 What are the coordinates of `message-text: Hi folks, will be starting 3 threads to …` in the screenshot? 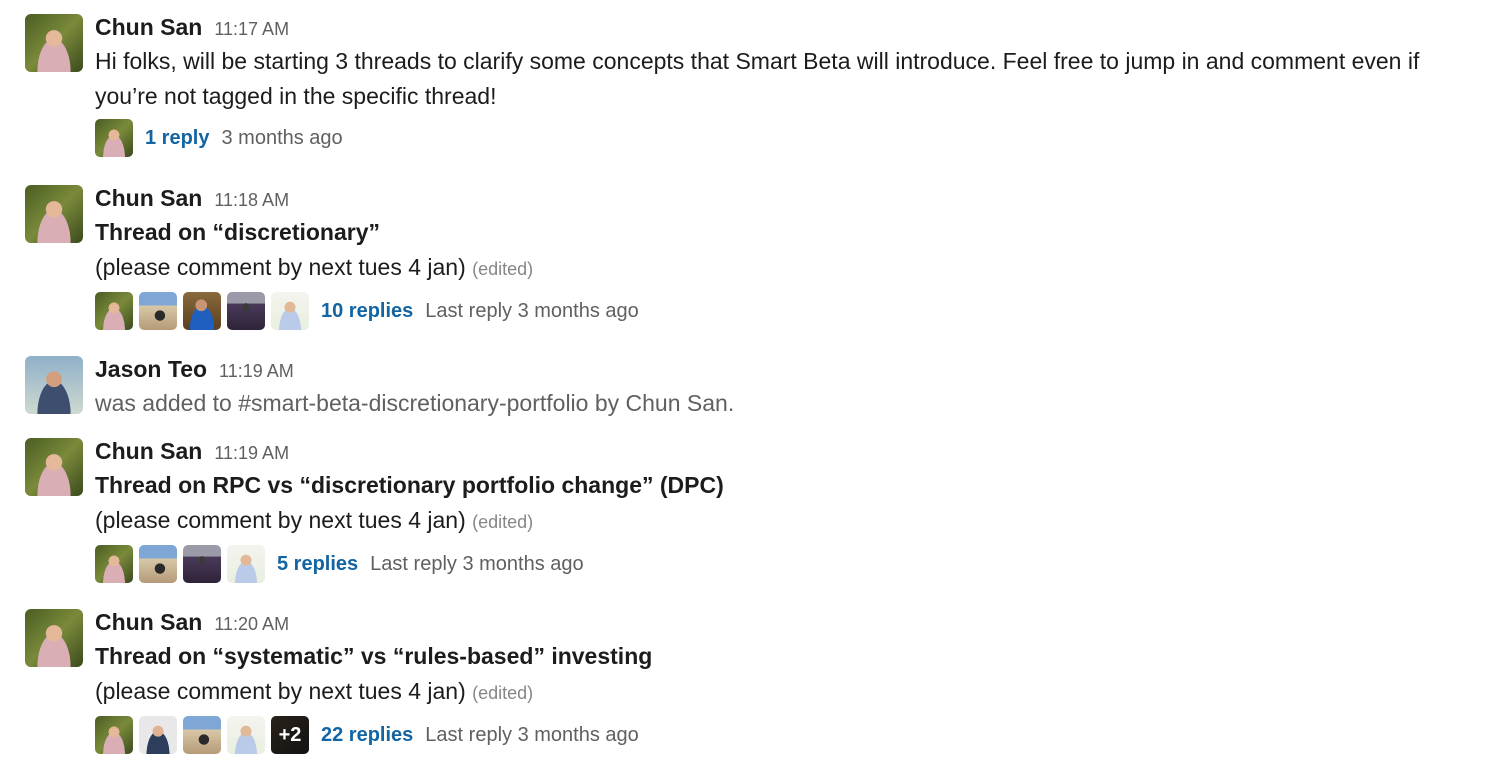 It's located at (757, 78).